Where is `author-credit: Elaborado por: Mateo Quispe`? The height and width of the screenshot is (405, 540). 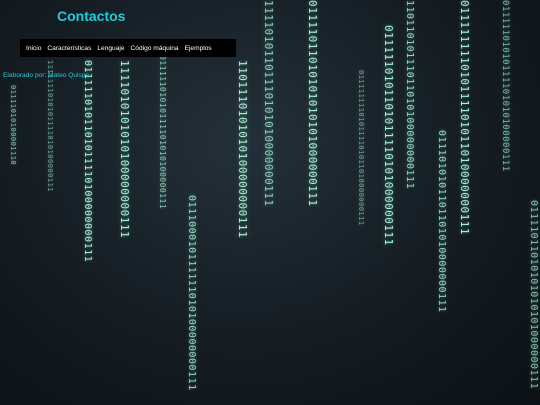
author-credit: Elaborado por: Mateo Quispe is located at coordinates (46, 75).